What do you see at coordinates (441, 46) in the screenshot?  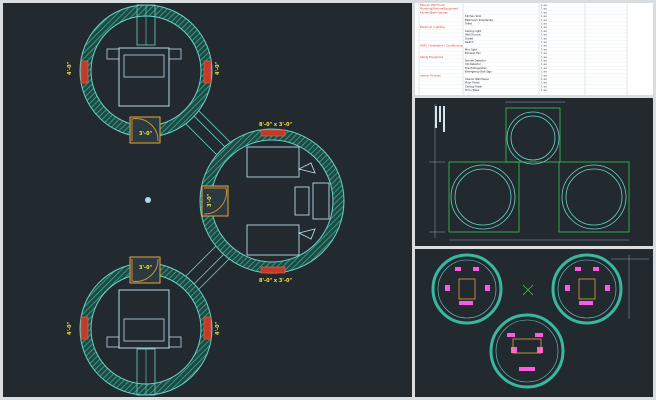 I see `schedule-item-name: HVAC / Ventilation / Conditioning` at bounding box center [441, 46].